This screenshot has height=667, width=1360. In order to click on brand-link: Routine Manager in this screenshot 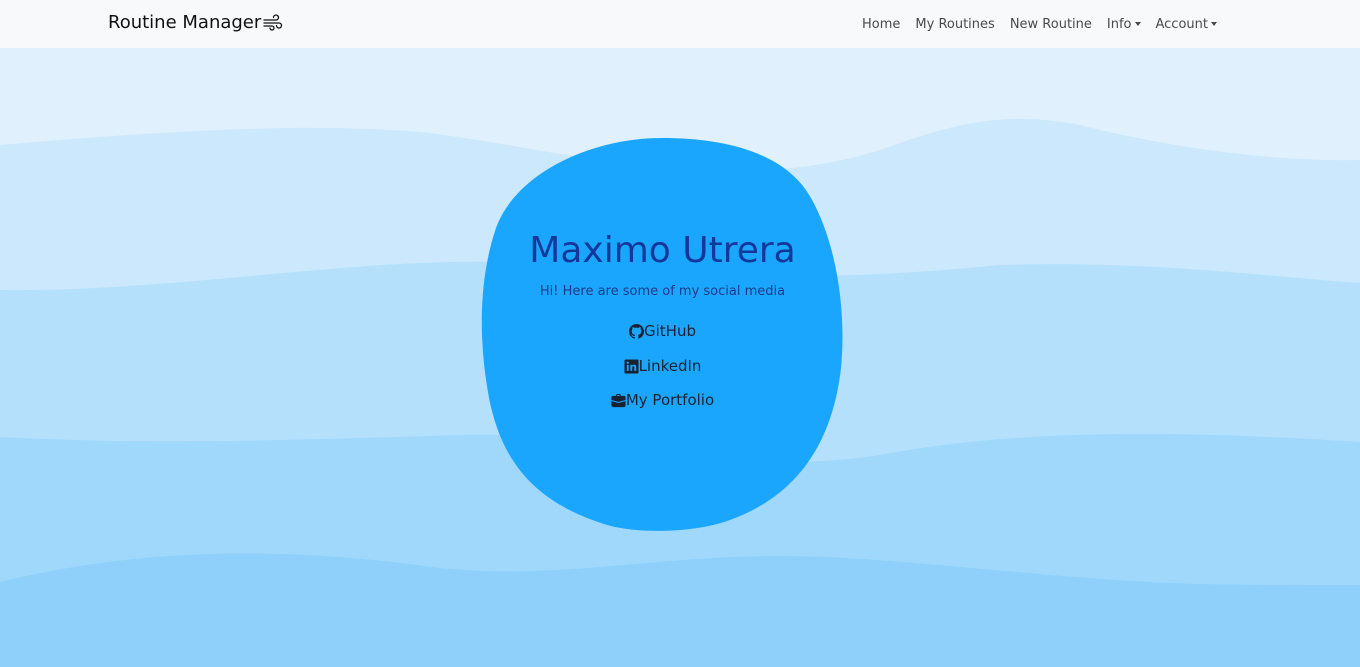, I will do `click(195, 22)`.